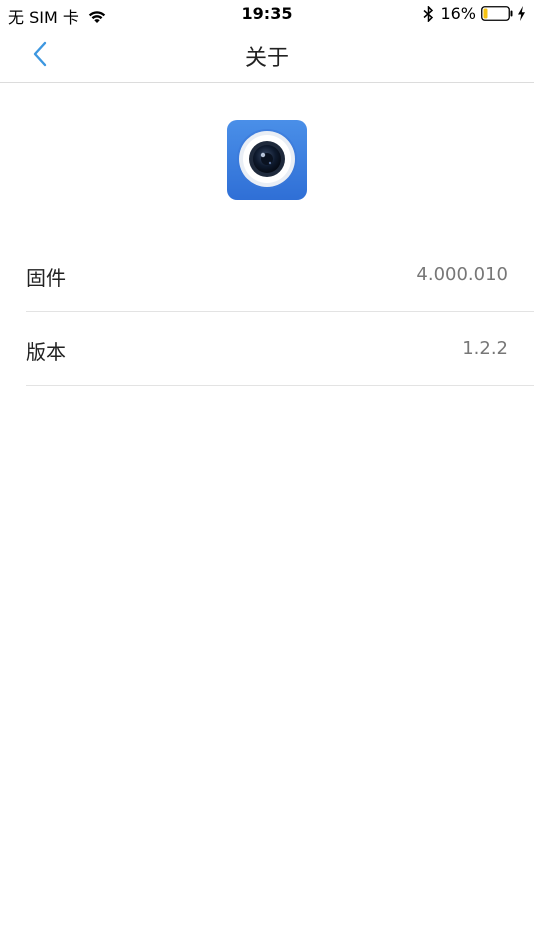 The height and width of the screenshot is (950, 534). I want to click on version-value: 1.2.2, so click(485, 348).